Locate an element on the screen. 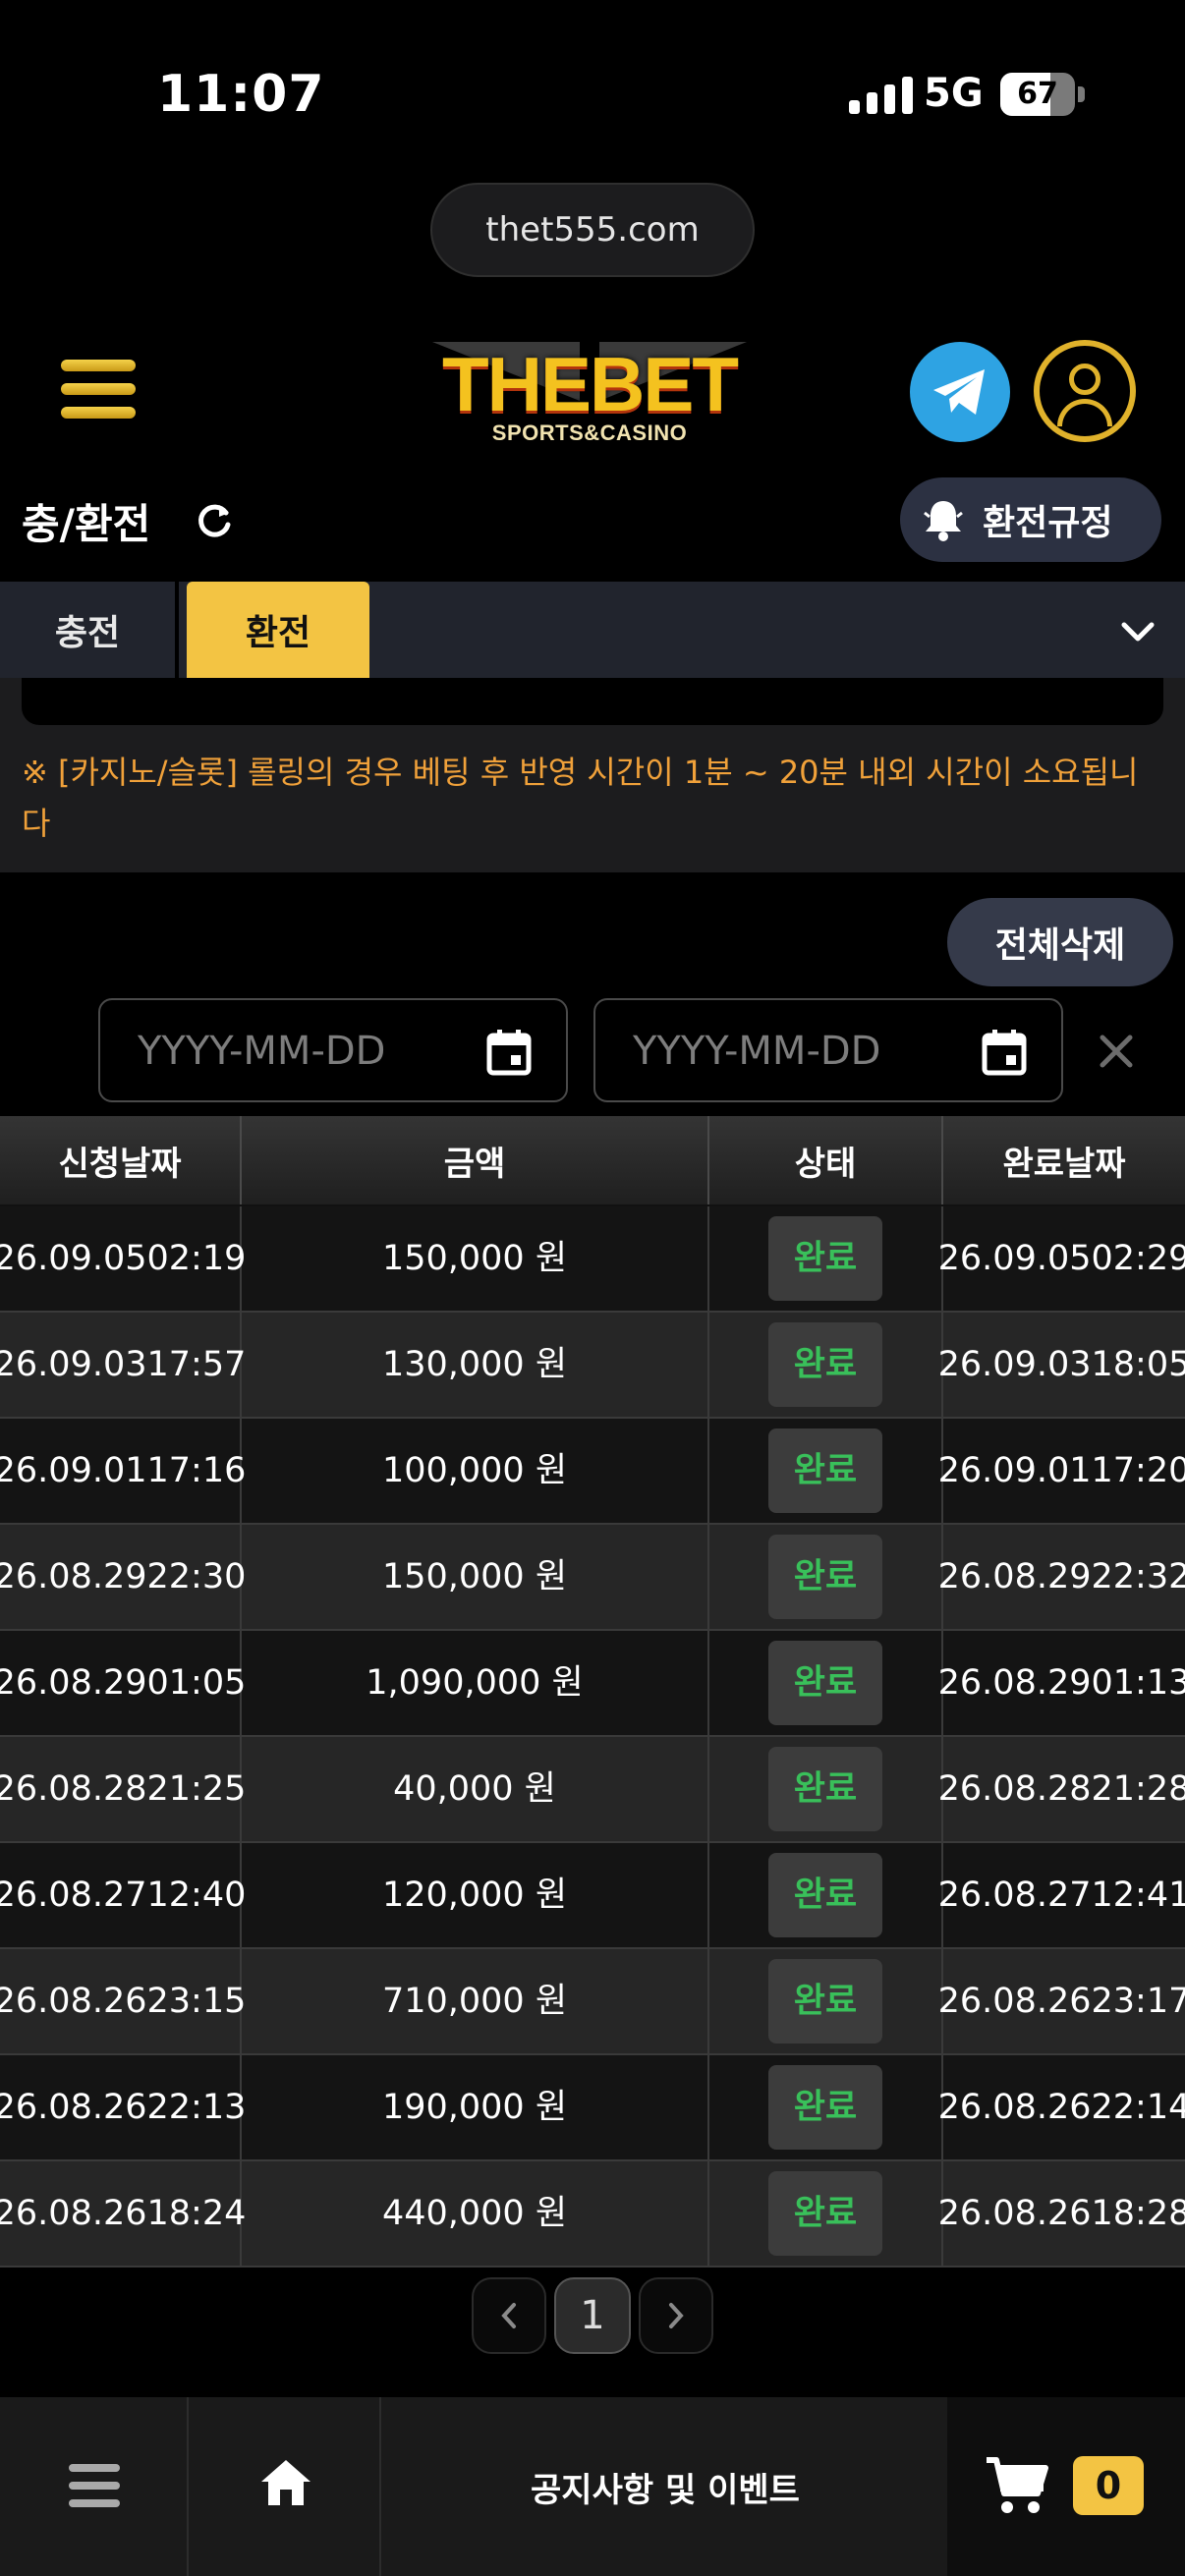 The width and height of the screenshot is (1185, 2576). complete-date: 26.08.27 is located at coordinates (1014, 1895).